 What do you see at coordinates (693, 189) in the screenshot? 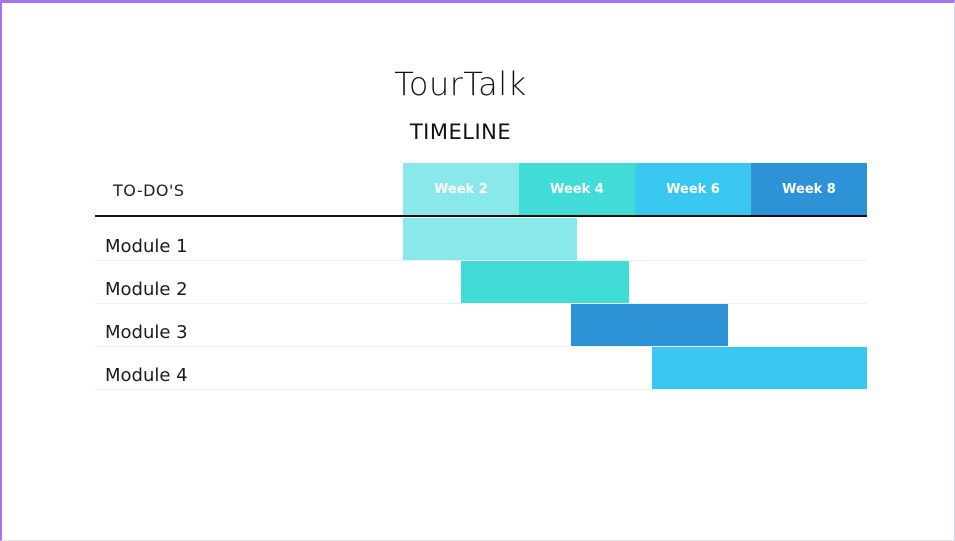
I see `week-6-header: Week 6` at bounding box center [693, 189].